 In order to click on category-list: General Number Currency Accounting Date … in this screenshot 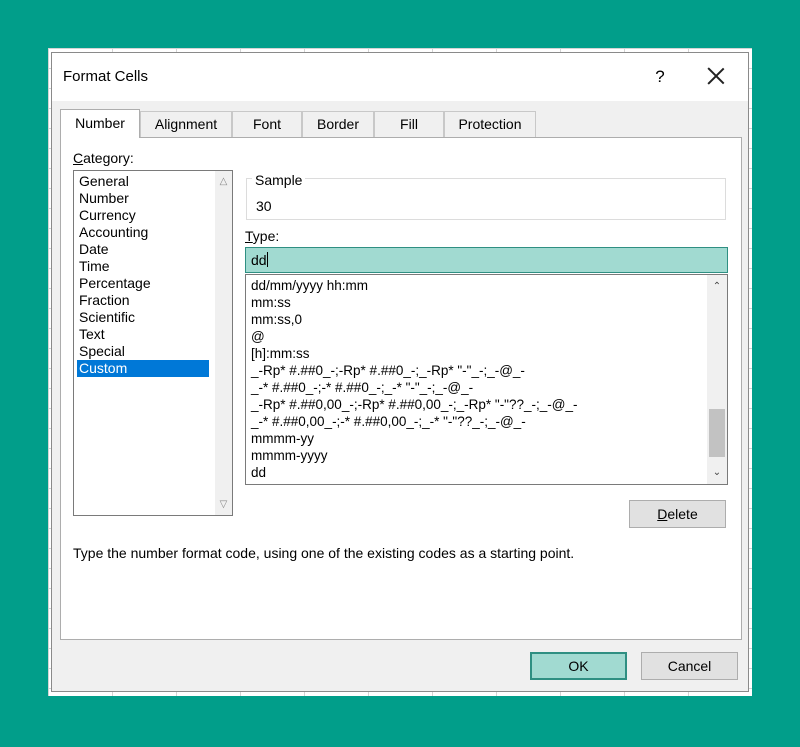, I will do `click(153, 343)`.